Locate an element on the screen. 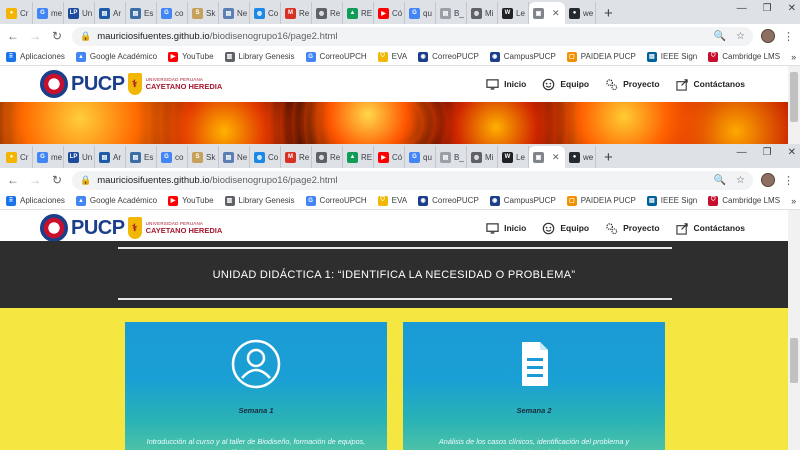 Image resolution: width=800 pixels, height=450 pixels. zoom-icon: 🔍 is located at coordinates (720, 180).